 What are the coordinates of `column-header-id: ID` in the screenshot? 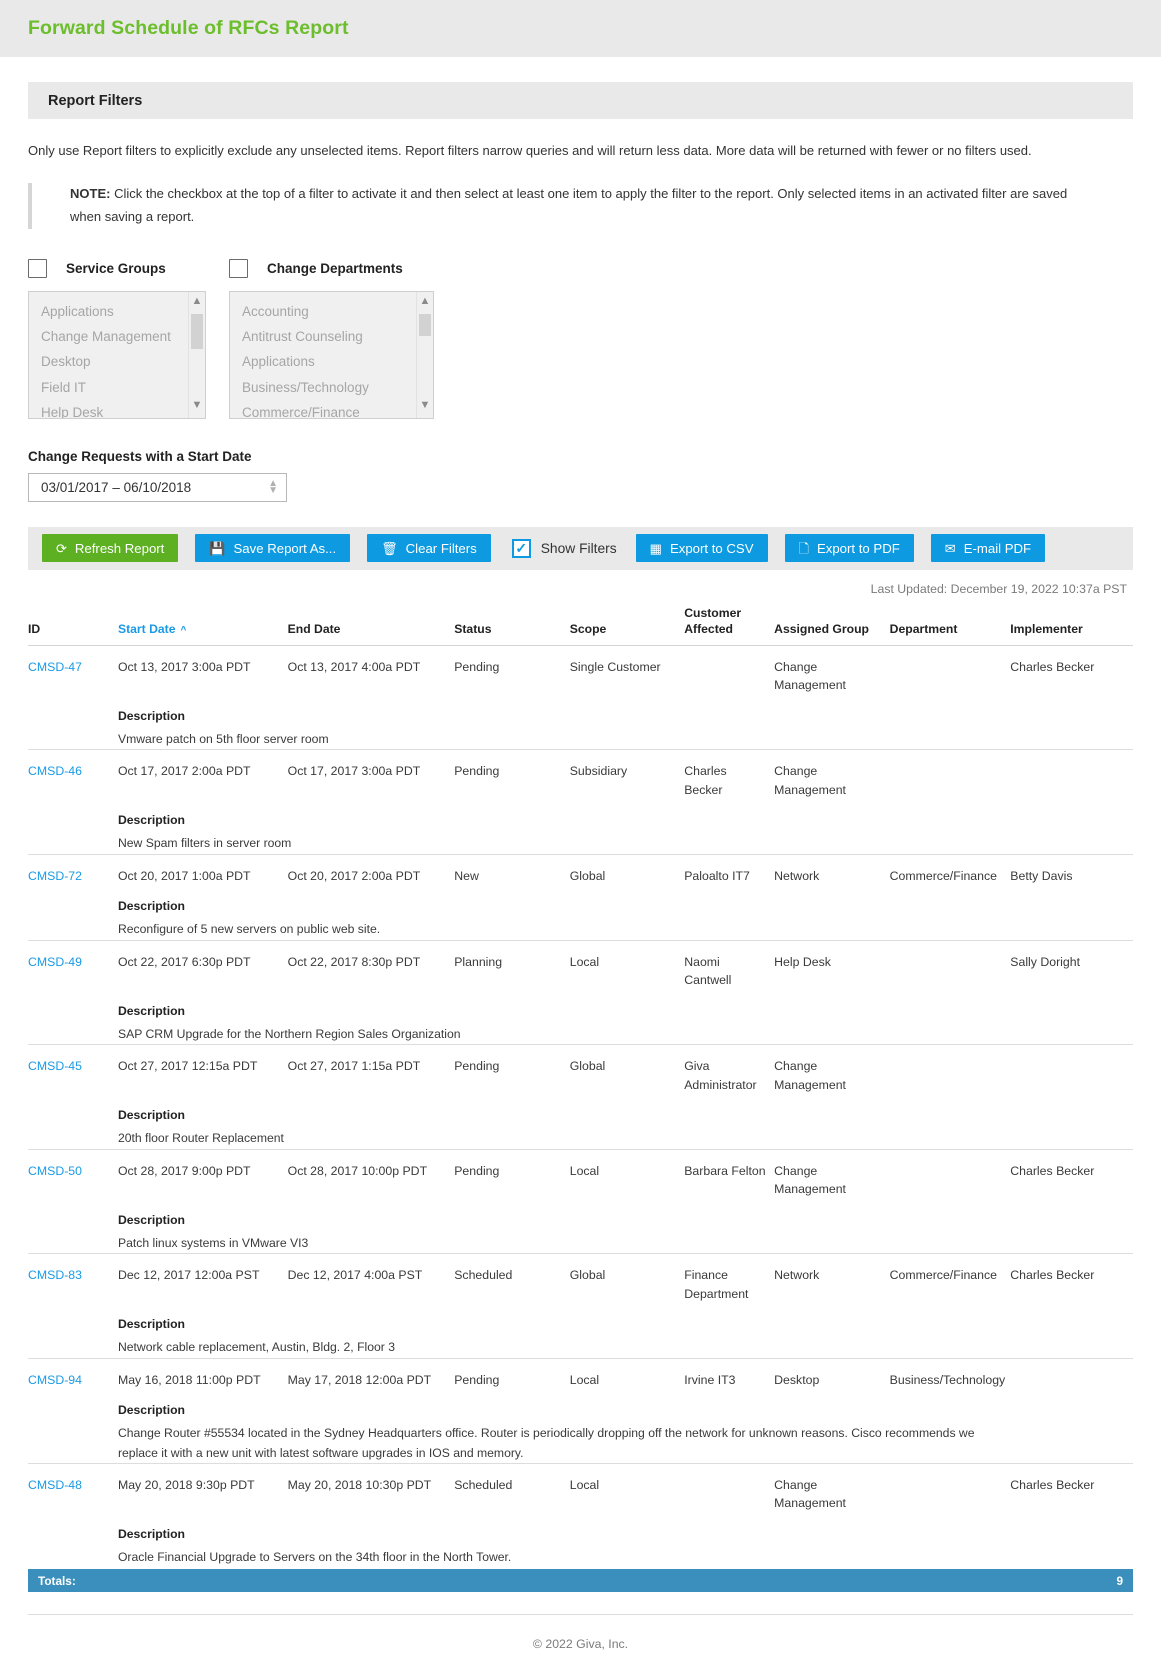 It's located at (73, 625).